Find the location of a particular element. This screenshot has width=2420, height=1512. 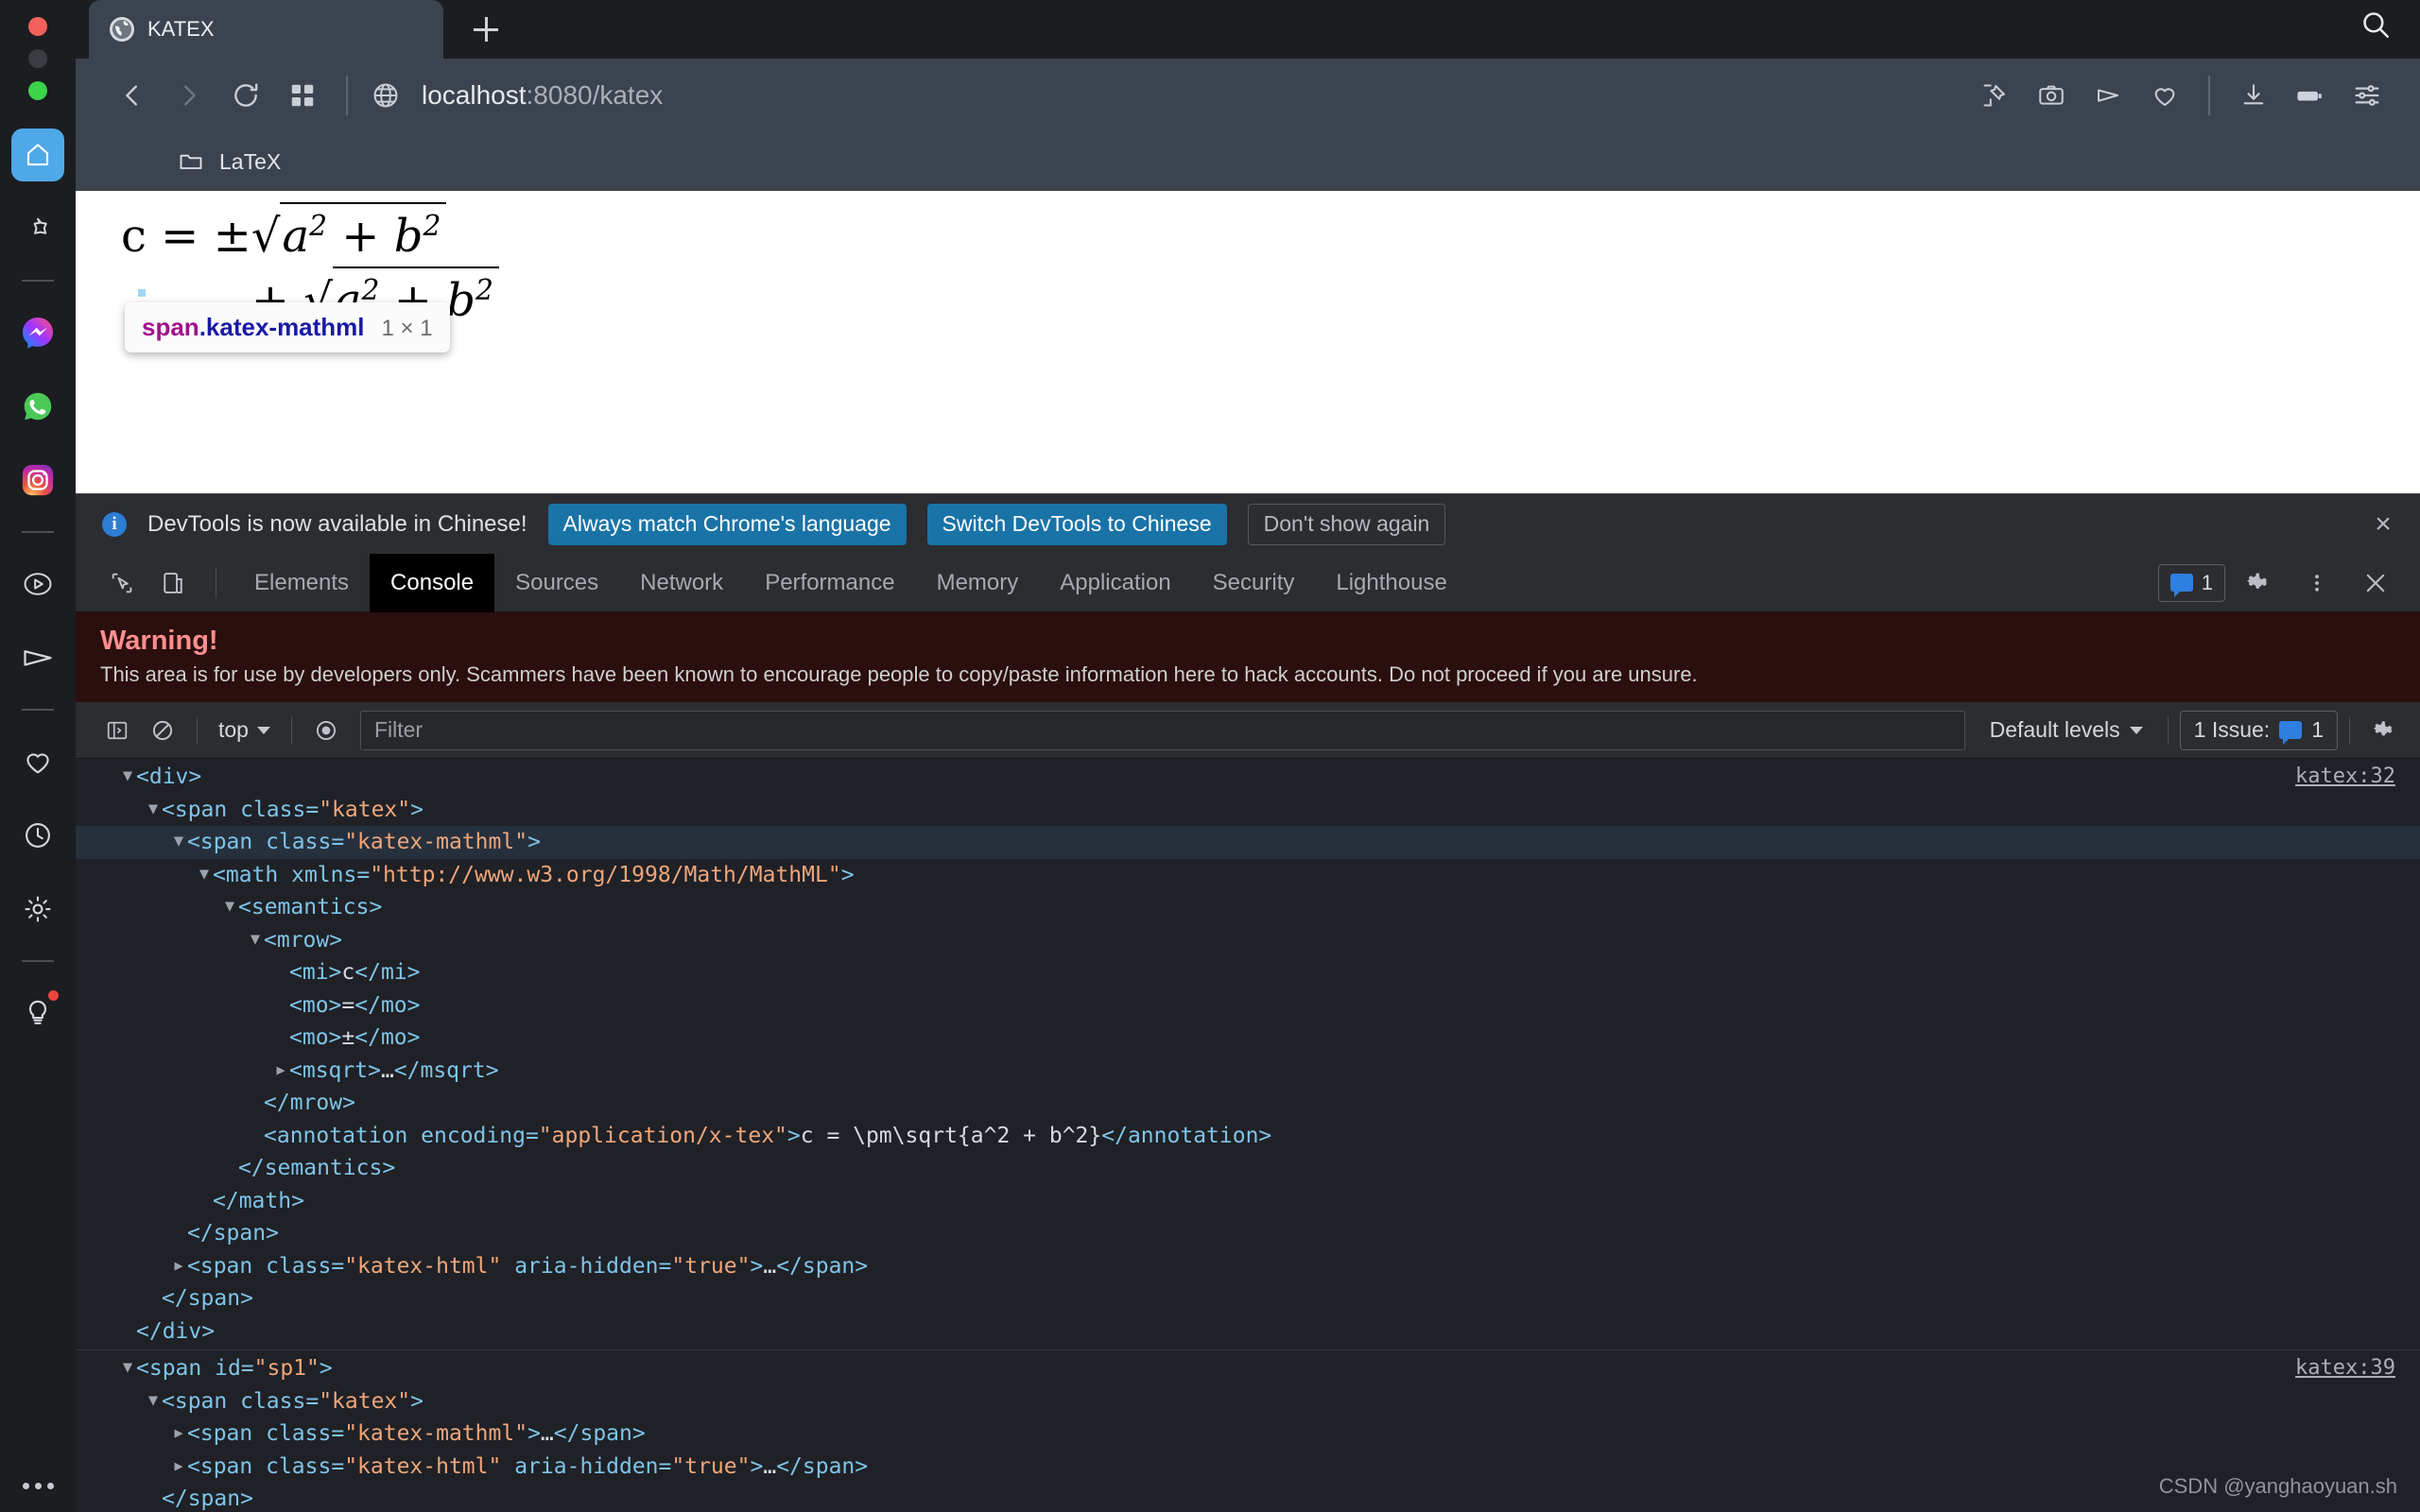

sidebar-item-settings is located at coordinates (37, 909).